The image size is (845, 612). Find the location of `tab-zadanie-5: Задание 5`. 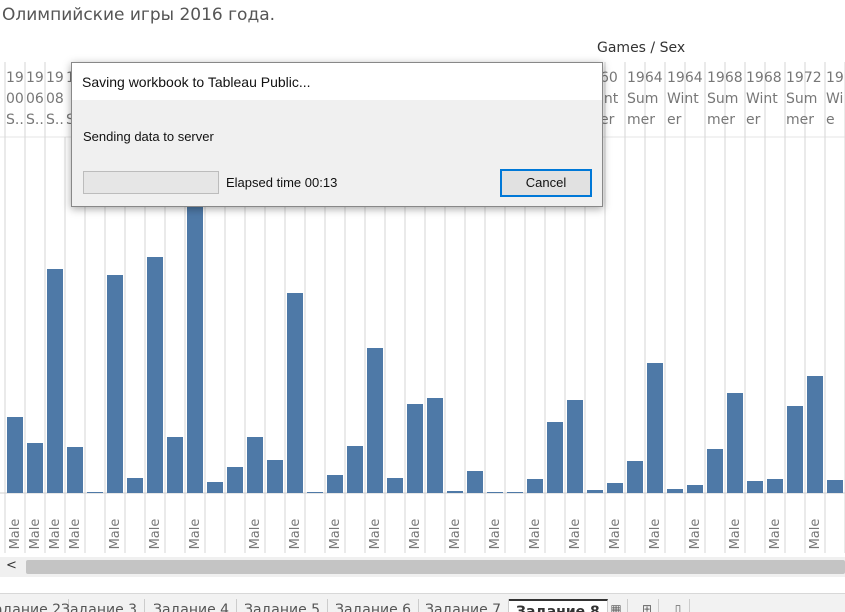

tab-zadanie-5: Задание 5 is located at coordinates (283, 605).